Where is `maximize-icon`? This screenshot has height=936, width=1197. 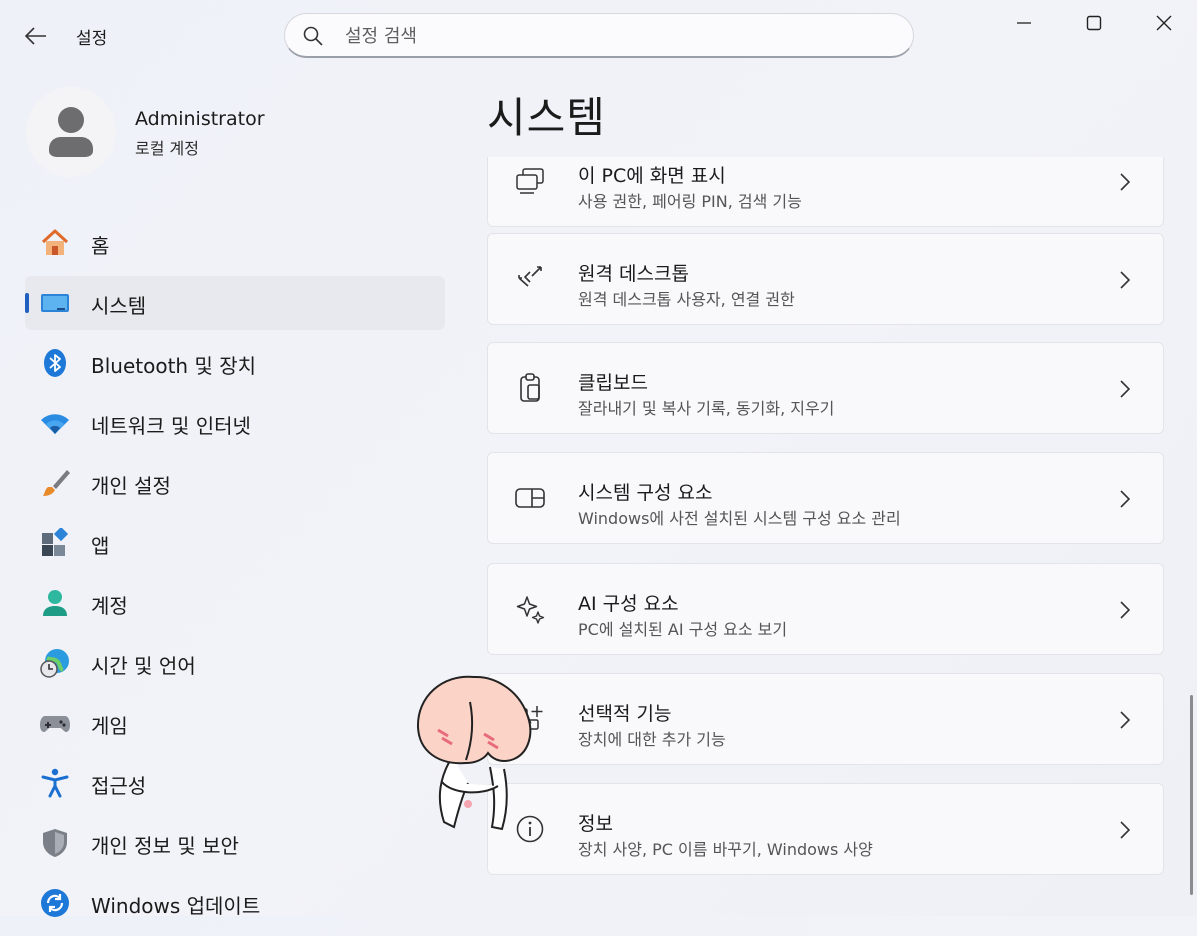 maximize-icon is located at coordinates (1094, 23).